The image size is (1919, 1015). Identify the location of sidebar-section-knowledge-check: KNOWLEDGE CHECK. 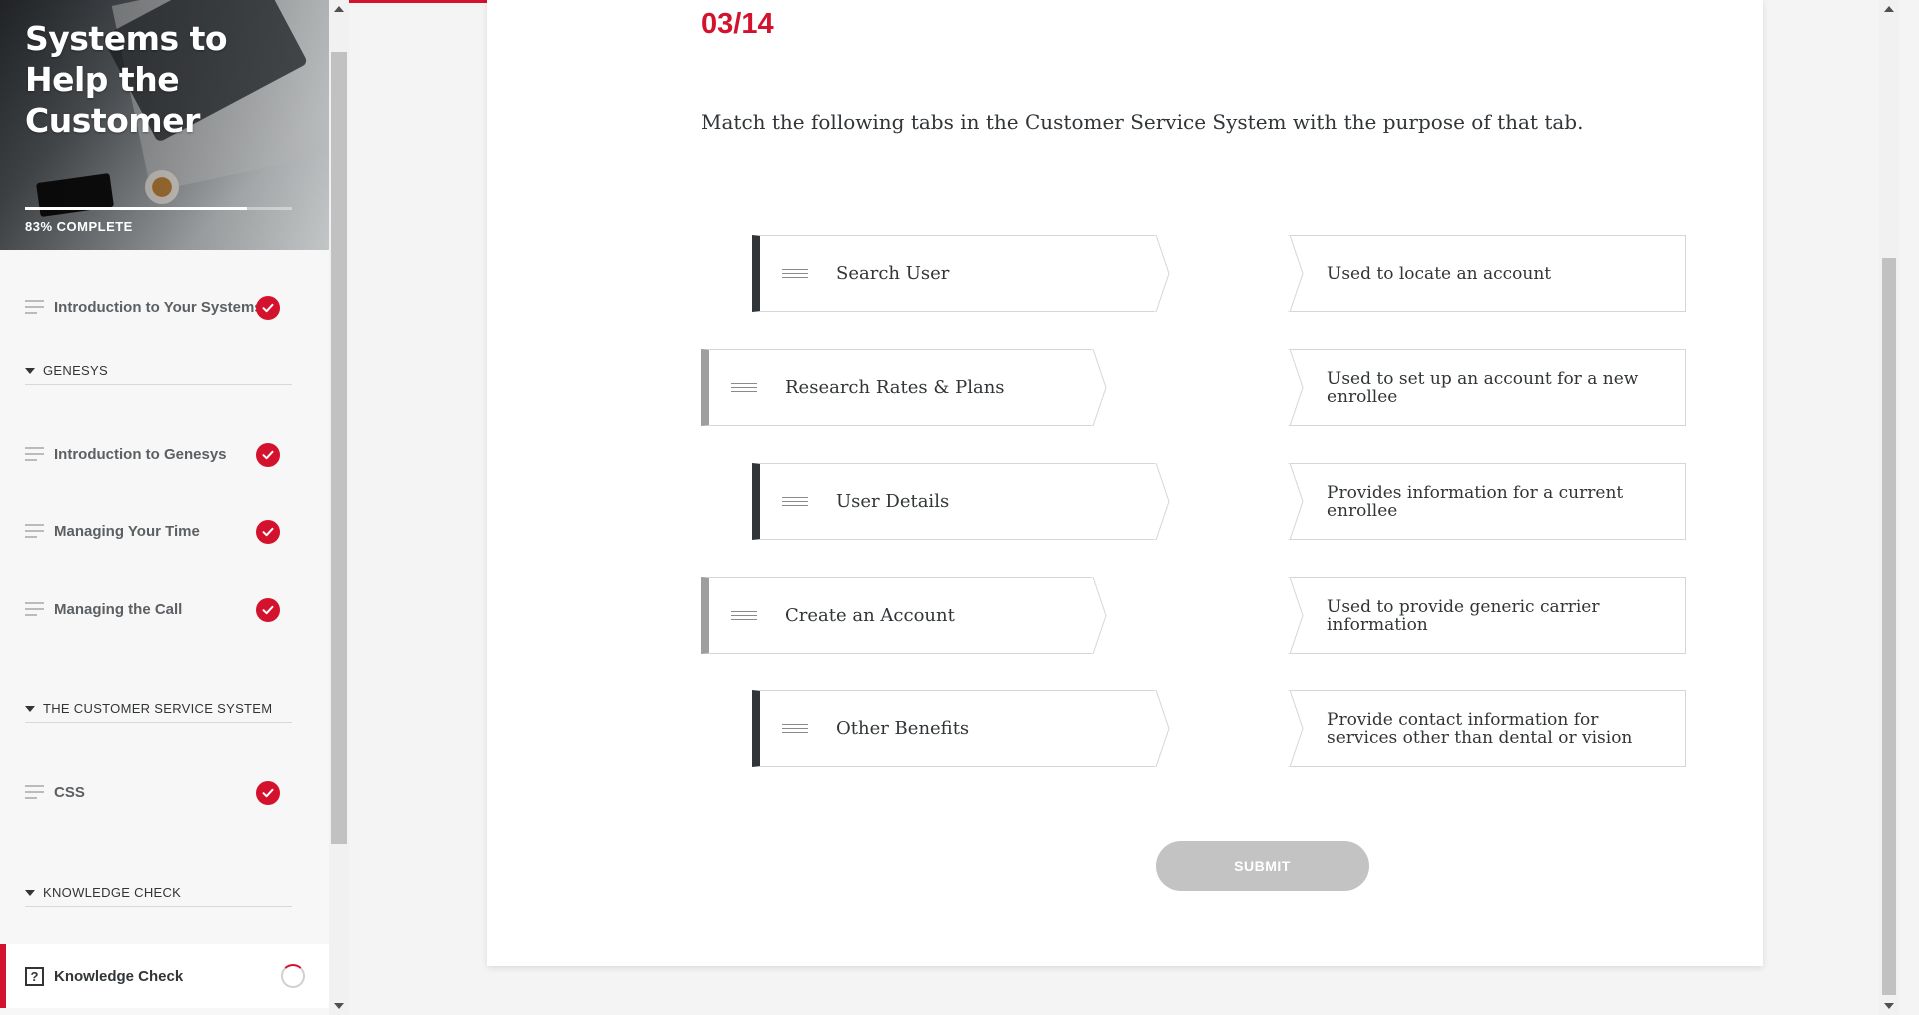
(158, 895).